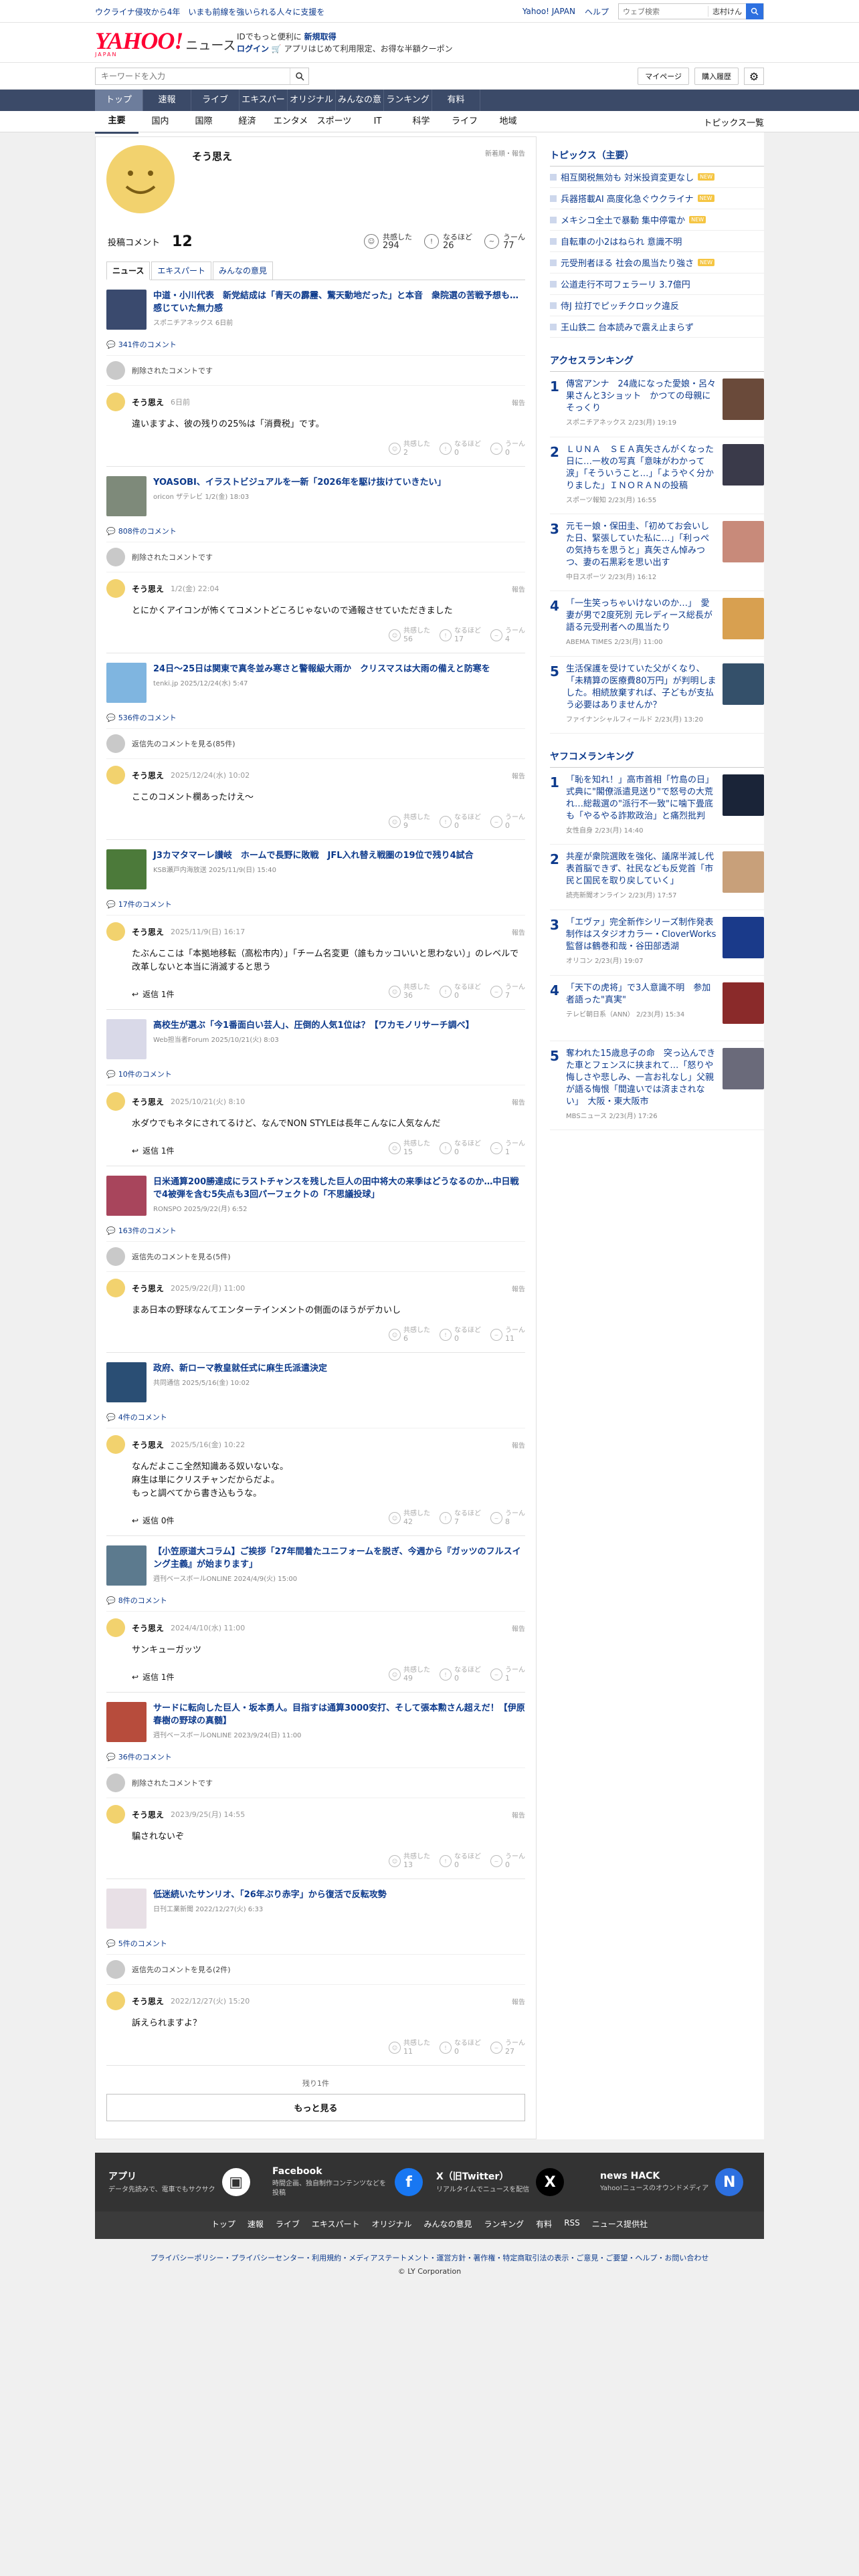  Describe the element at coordinates (508, 1518) in the screenshot. I see `reaction-2: ~ うーん 8` at that location.